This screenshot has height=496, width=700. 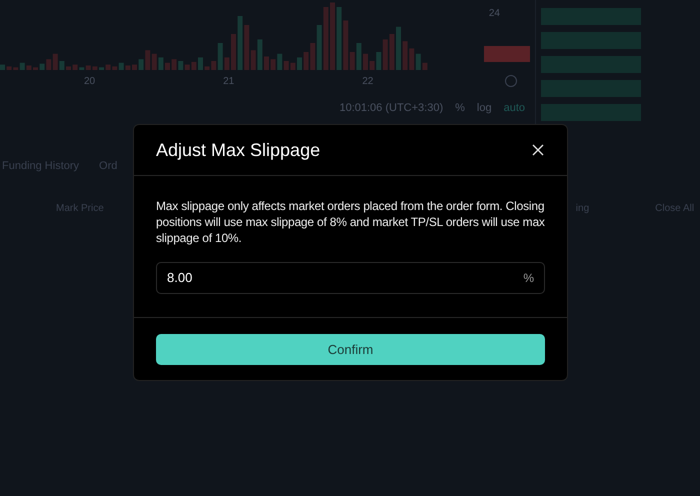 What do you see at coordinates (345, 278) in the screenshot?
I see `slippage-input: 8.00` at bounding box center [345, 278].